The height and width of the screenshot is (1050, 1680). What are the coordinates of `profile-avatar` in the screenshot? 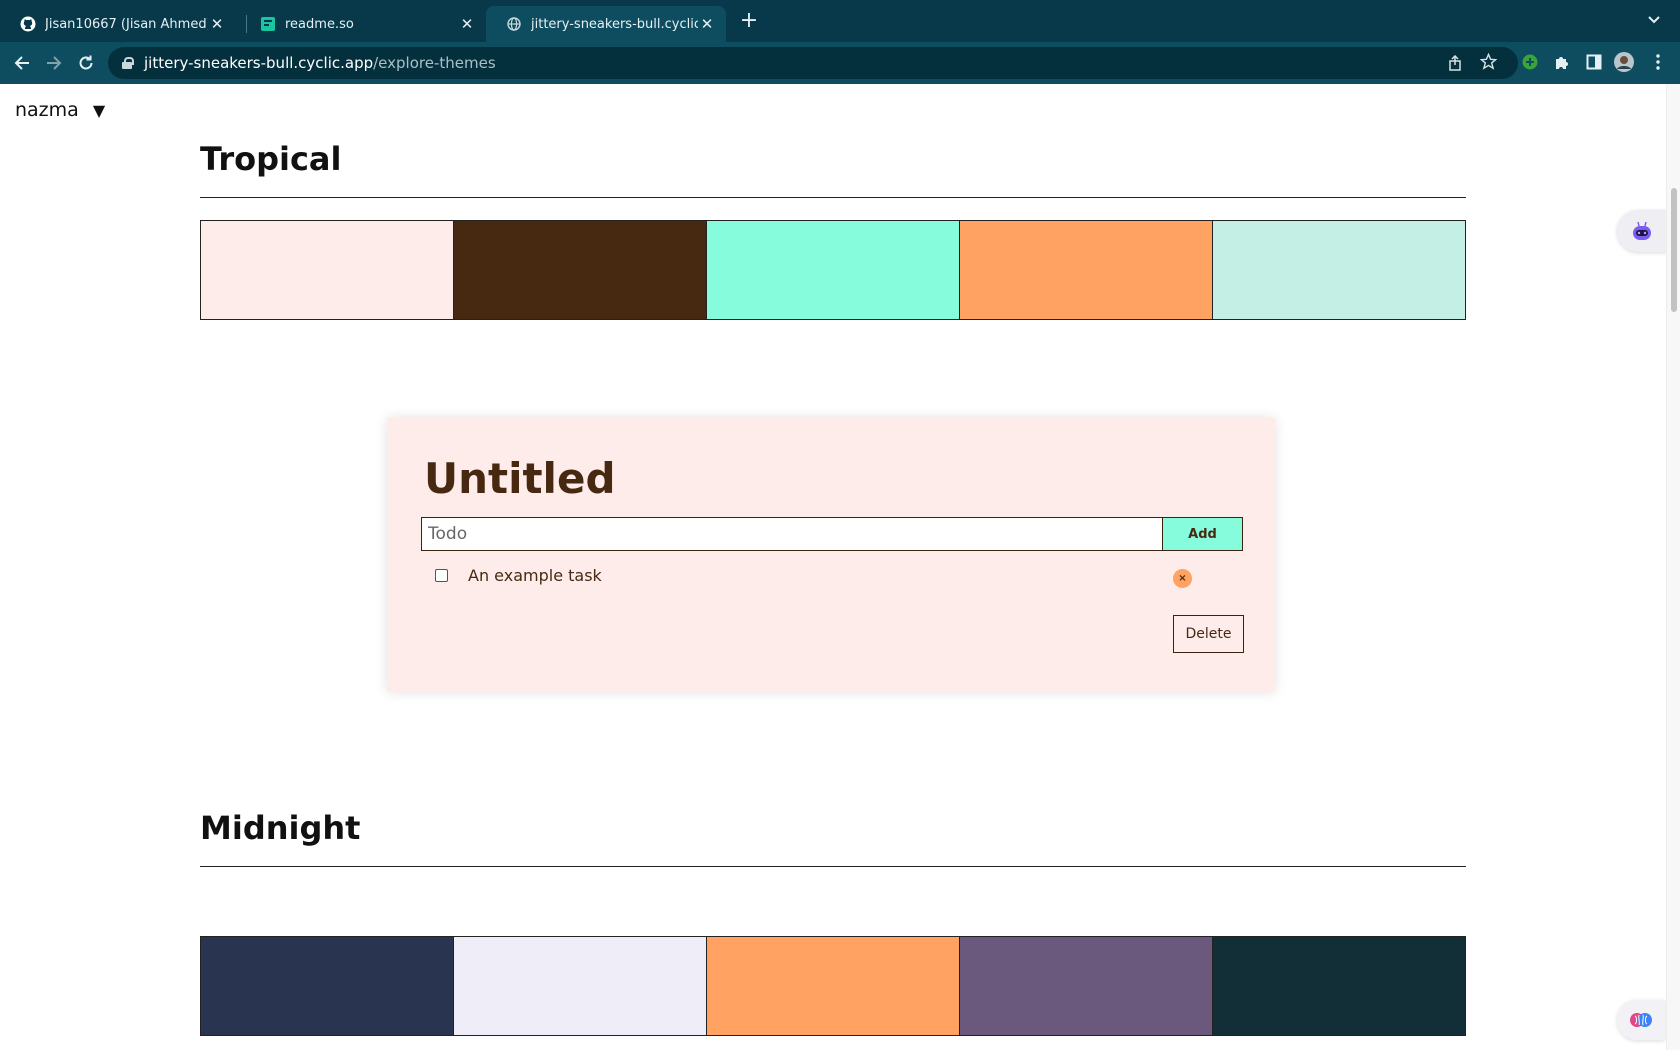 It's located at (1624, 62).